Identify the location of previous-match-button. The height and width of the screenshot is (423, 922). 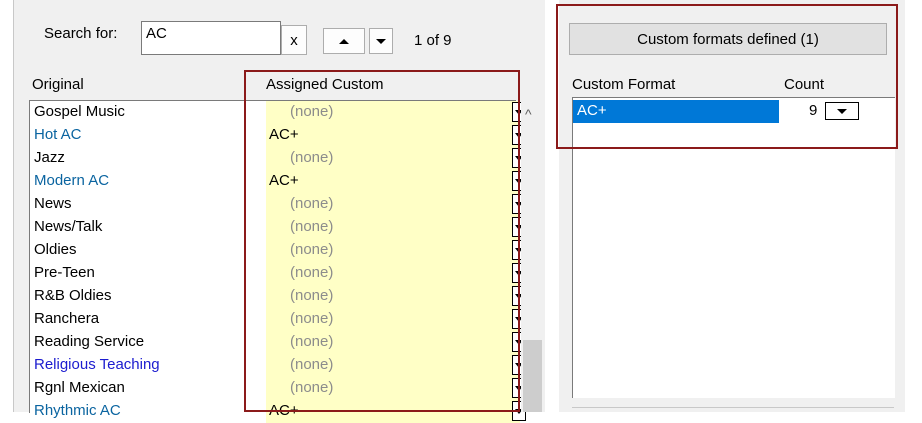
(344, 41).